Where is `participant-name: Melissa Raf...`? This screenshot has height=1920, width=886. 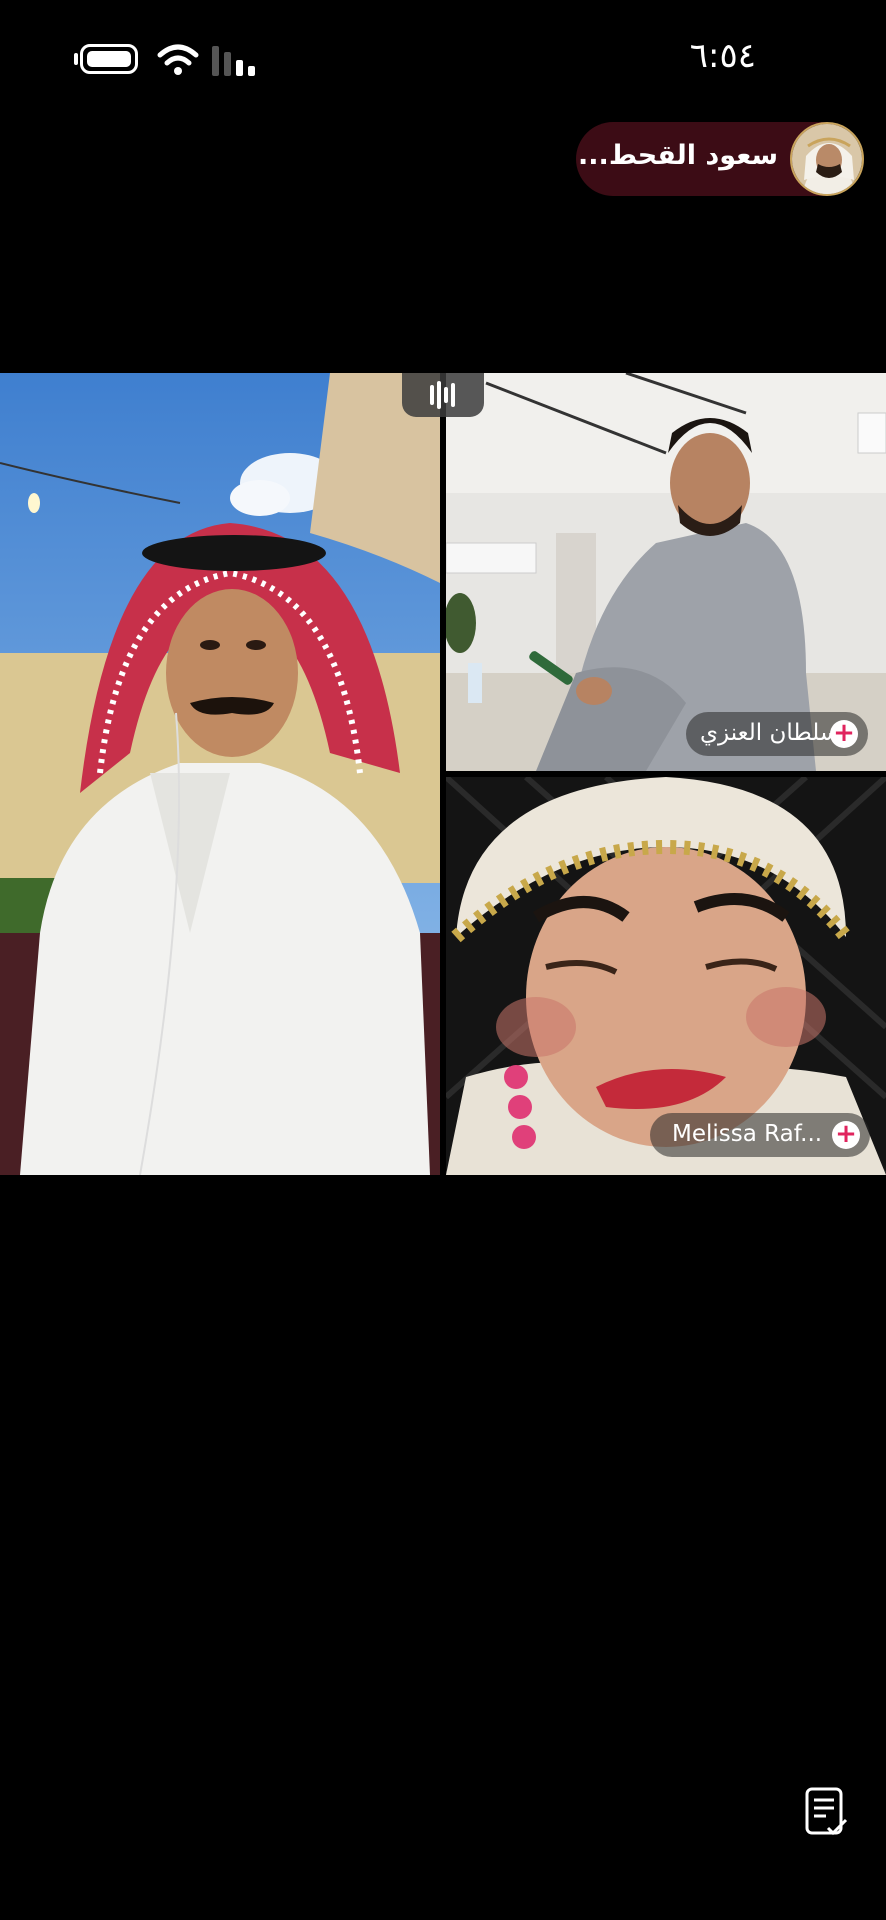
participant-name: Melissa Raf... is located at coordinates (747, 1134).